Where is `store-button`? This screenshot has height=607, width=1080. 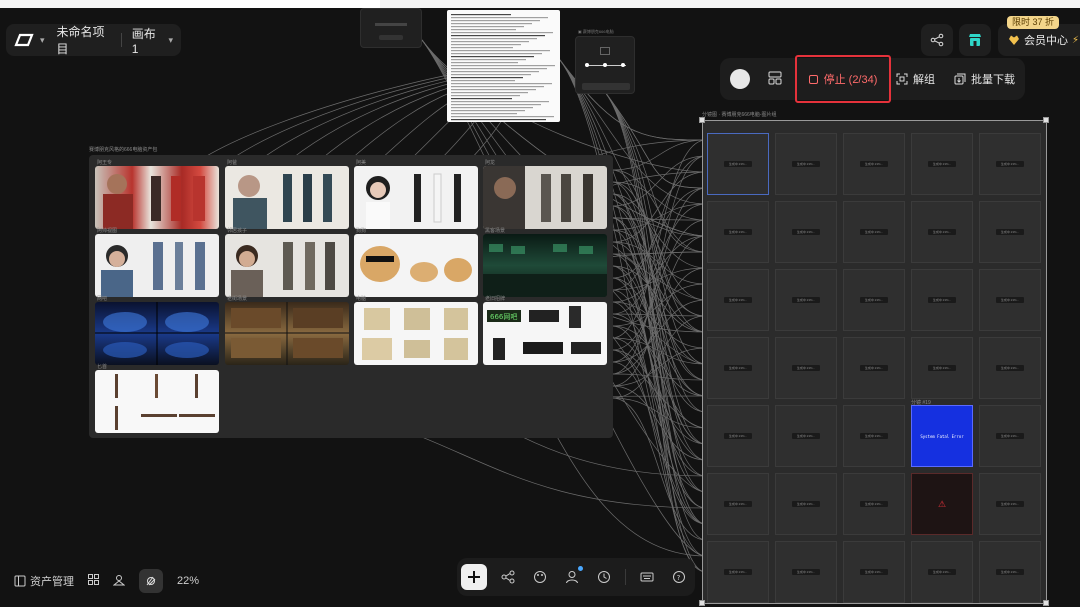 store-button is located at coordinates (975, 40).